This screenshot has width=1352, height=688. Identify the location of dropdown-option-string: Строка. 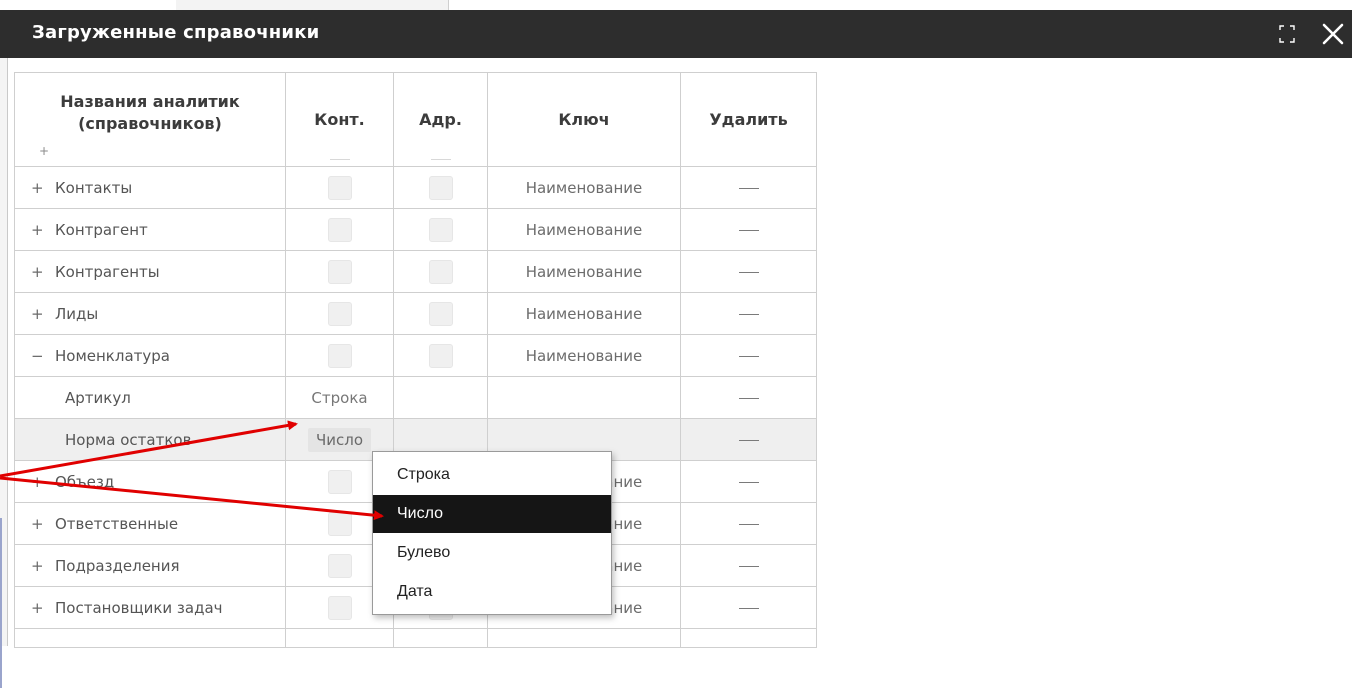
(492, 475).